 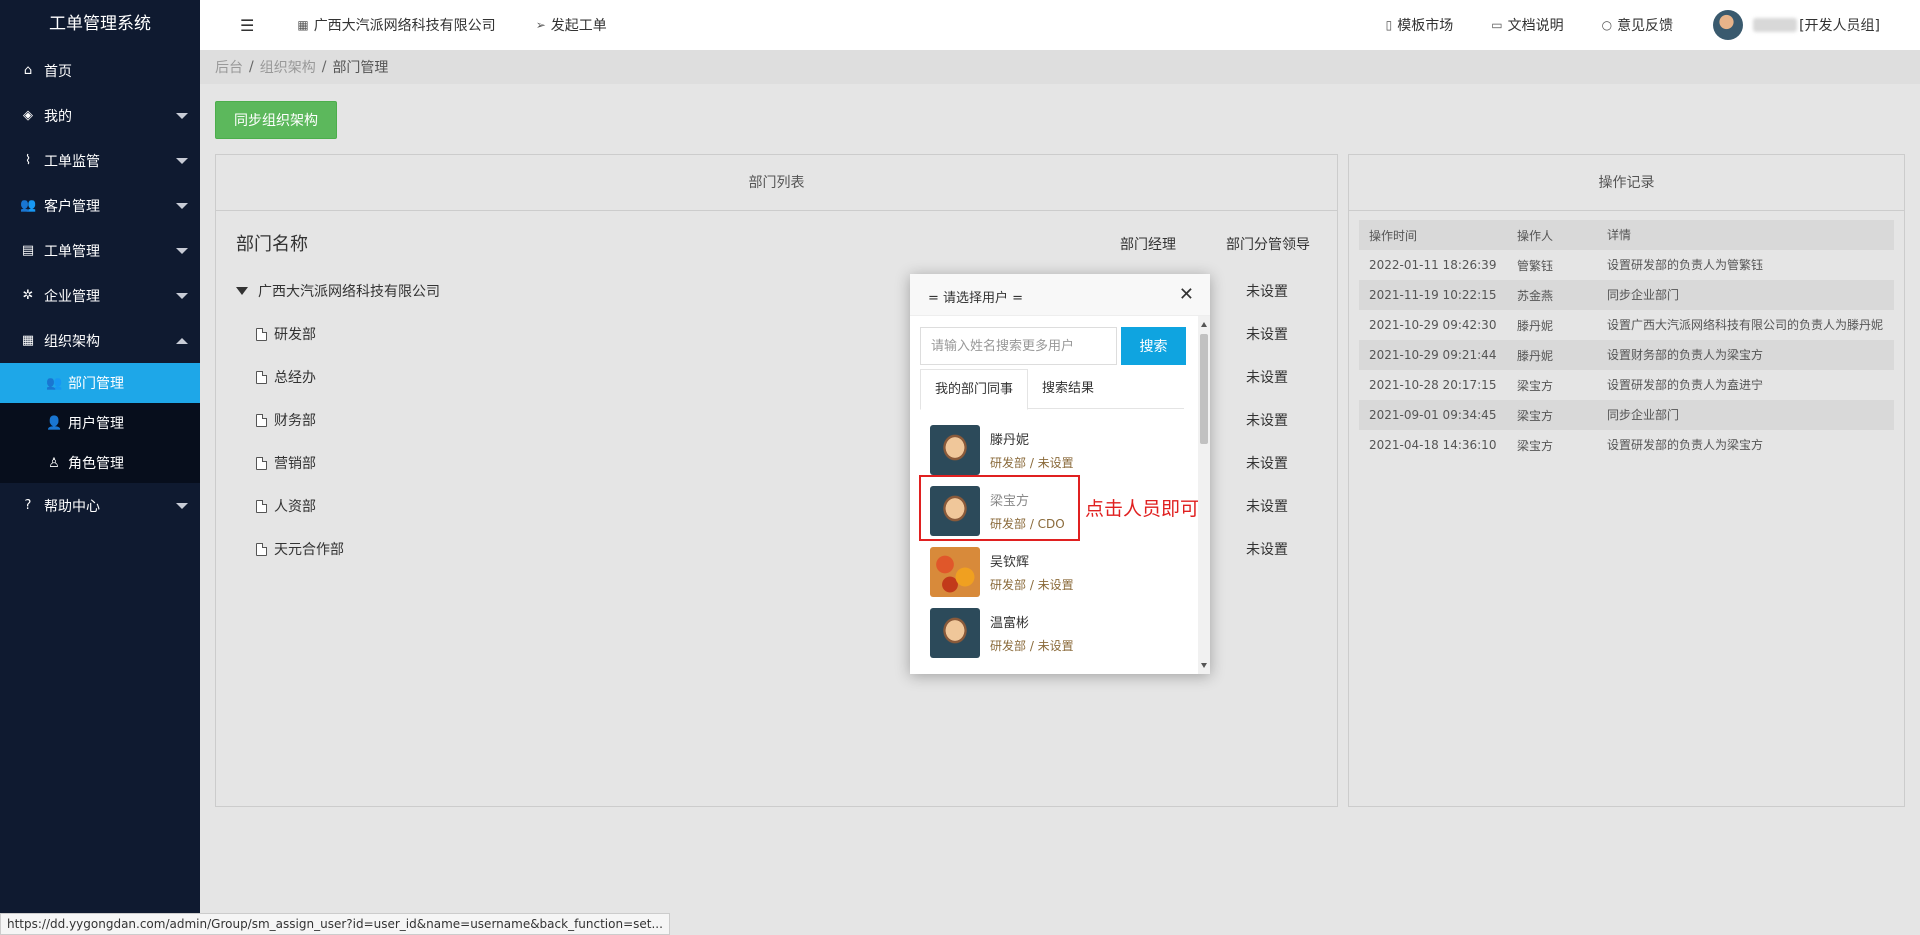 I want to click on list-item, so click(x=1056, y=665).